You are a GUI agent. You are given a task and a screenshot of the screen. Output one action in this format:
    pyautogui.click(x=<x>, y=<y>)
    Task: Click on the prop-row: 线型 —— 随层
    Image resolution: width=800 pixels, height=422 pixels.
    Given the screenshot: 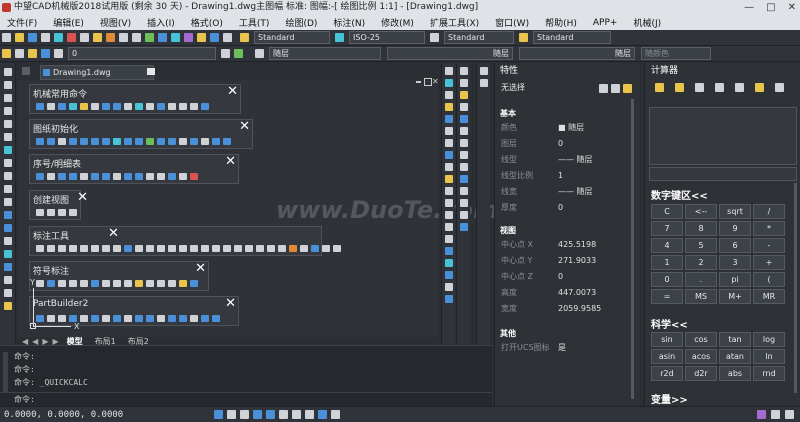 What is the action you would take?
    pyautogui.click(x=567, y=160)
    